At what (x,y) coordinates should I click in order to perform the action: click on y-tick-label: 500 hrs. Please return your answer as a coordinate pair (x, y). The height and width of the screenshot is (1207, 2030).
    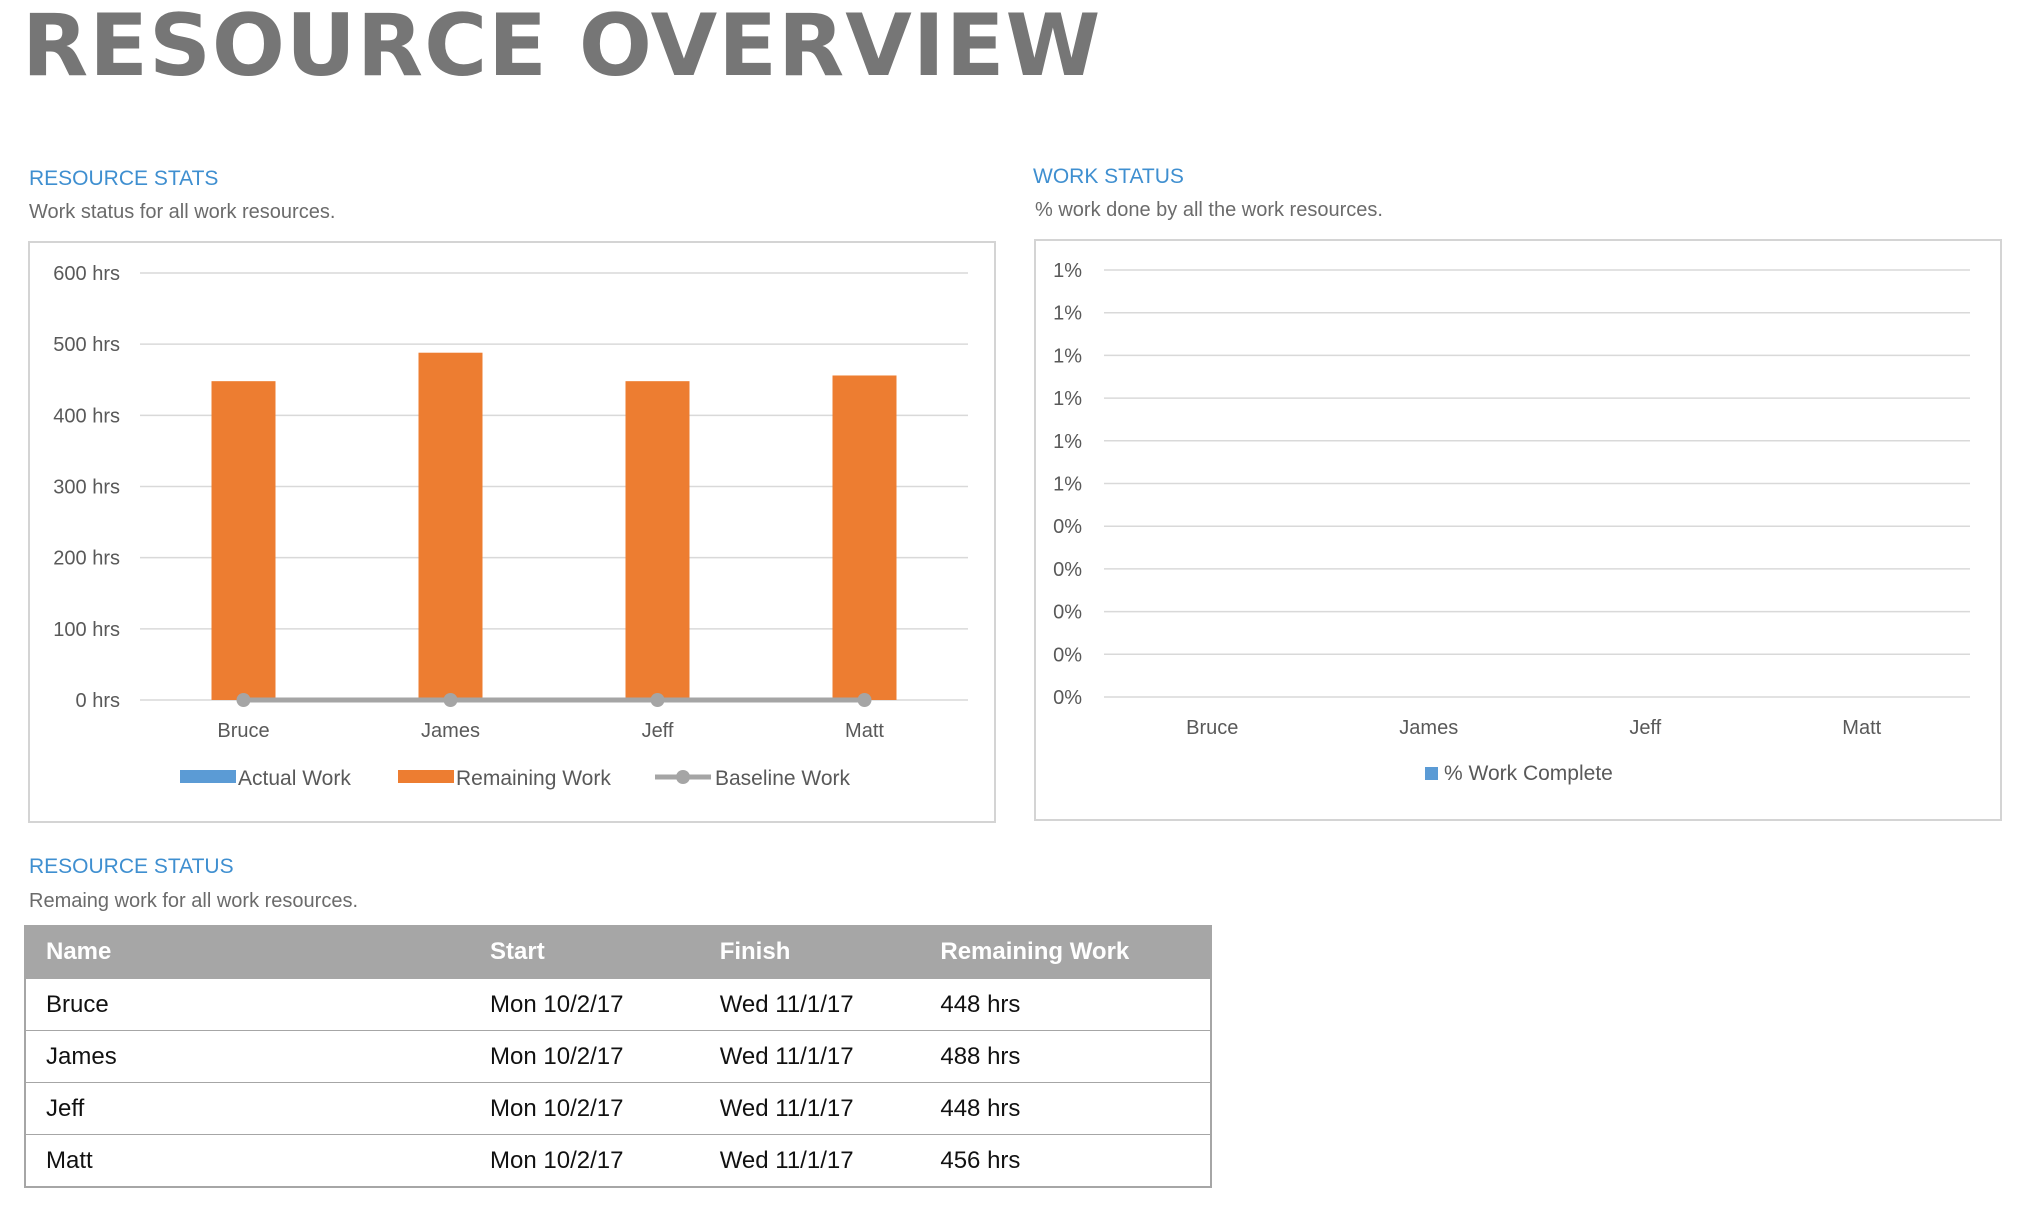
    Looking at the image, I should click on (86, 345).